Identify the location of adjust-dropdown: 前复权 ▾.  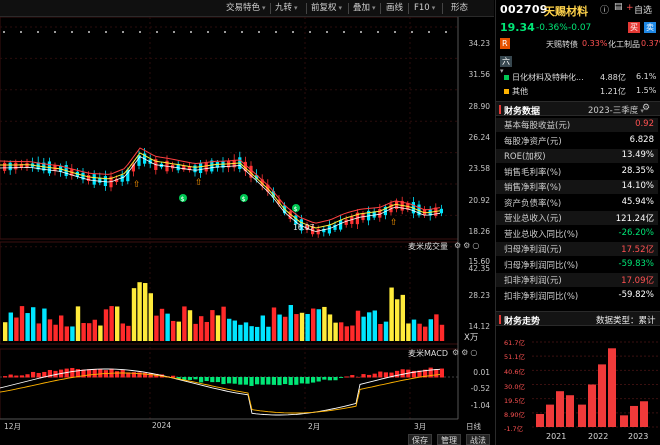
(326, 8).